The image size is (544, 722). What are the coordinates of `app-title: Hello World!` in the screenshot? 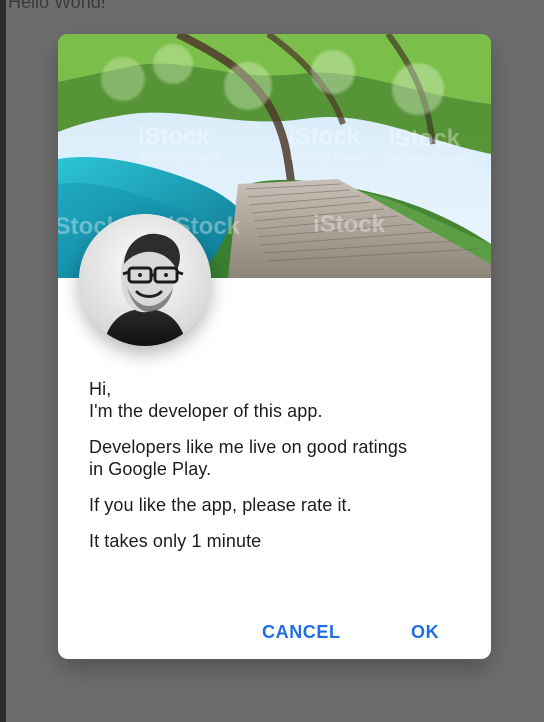 It's located at (57, 6).